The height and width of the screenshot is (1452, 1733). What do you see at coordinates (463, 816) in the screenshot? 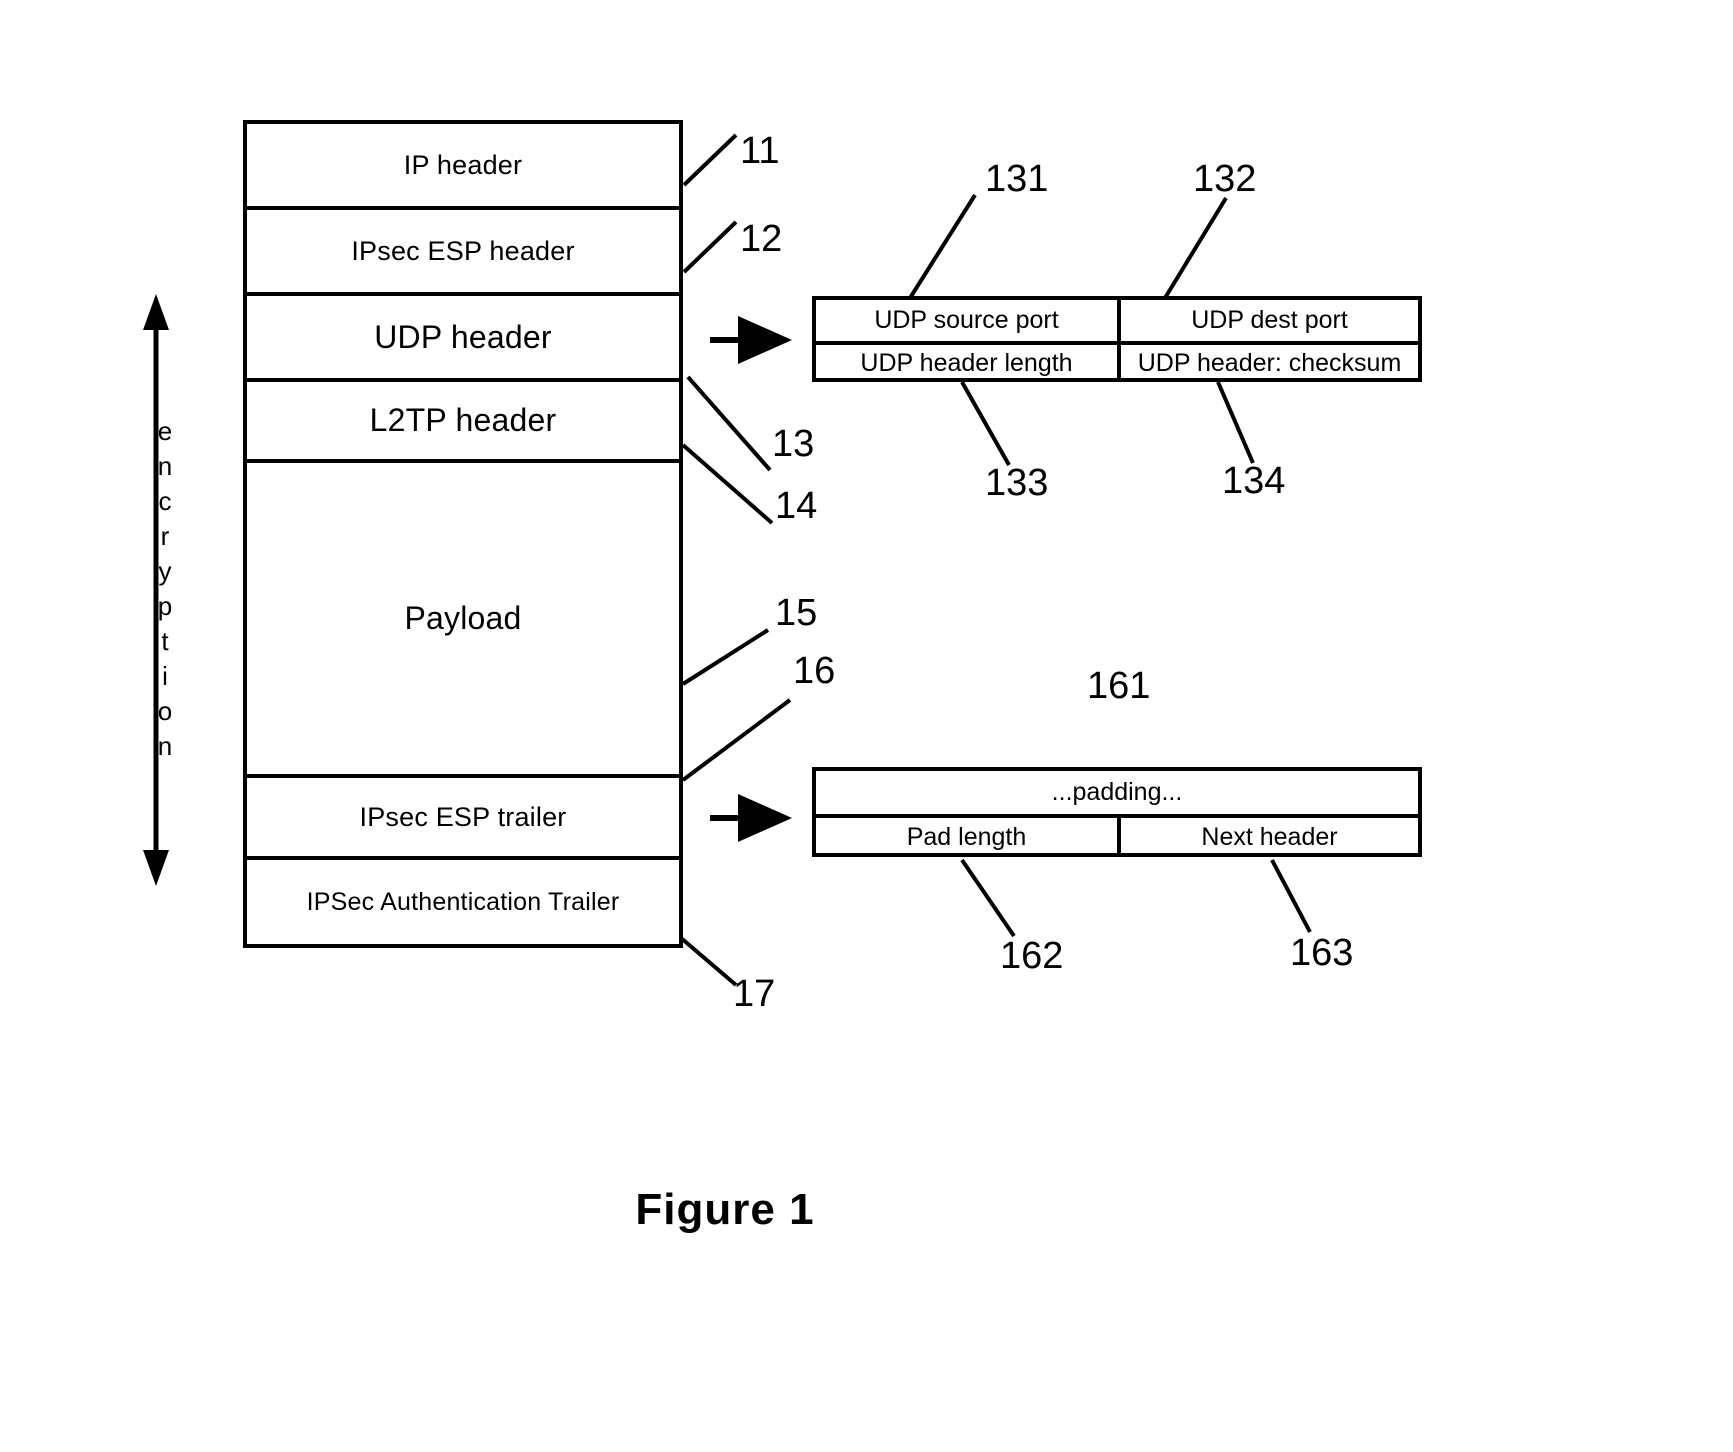
I see `packet-row-label: IPsec ESP trailer` at bounding box center [463, 816].